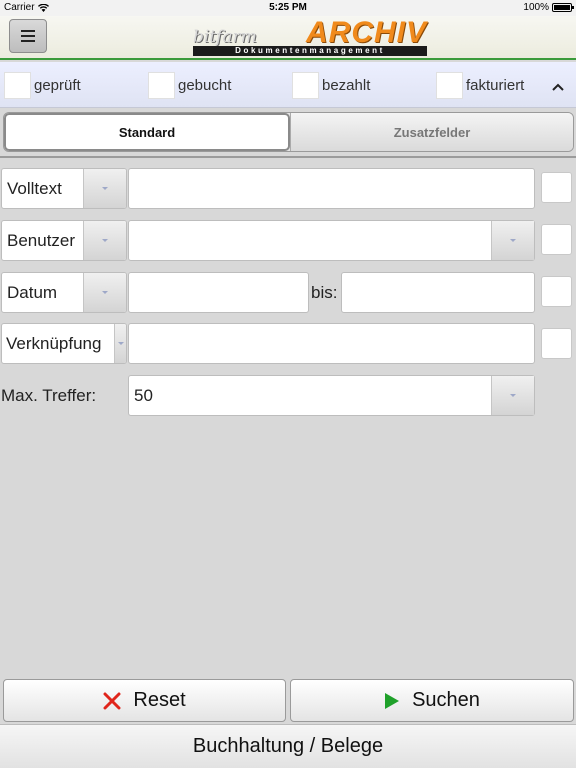 The image size is (576, 768). I want to click on volltext-option-checkbox, so click(556, 187).